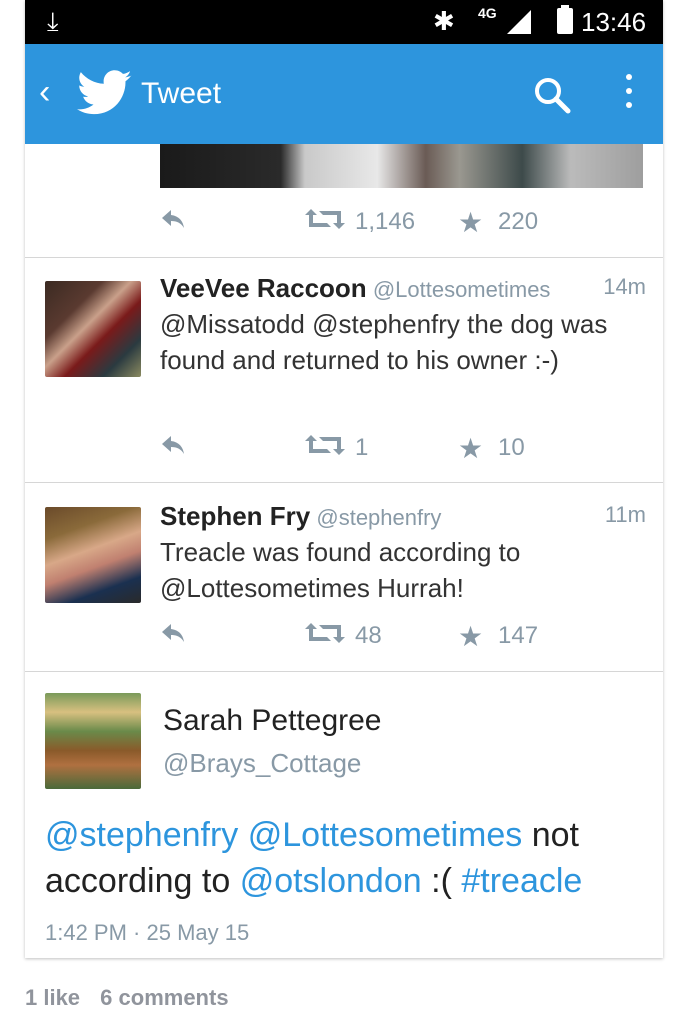 This screenshot has width=684, height=1024. I want to click on twitter-bird-icon, so click(104, 95).